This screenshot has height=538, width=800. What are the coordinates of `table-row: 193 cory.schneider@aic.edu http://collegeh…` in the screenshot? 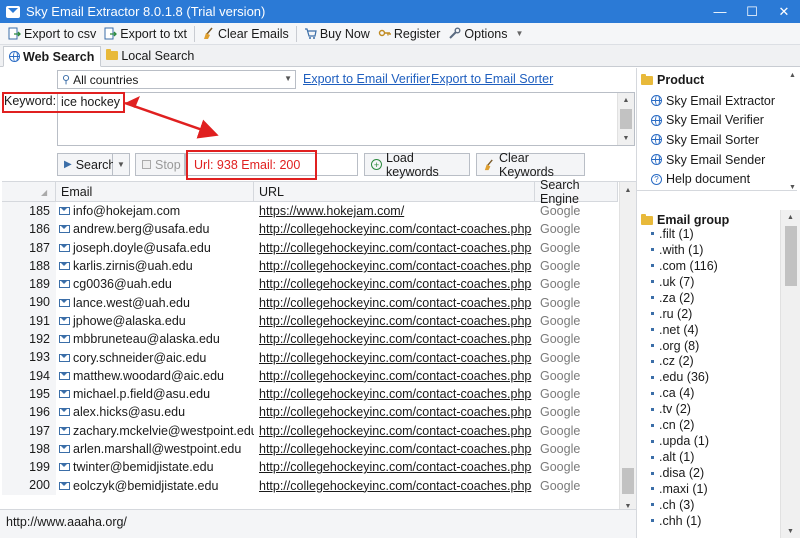 It's located at (310, 357).